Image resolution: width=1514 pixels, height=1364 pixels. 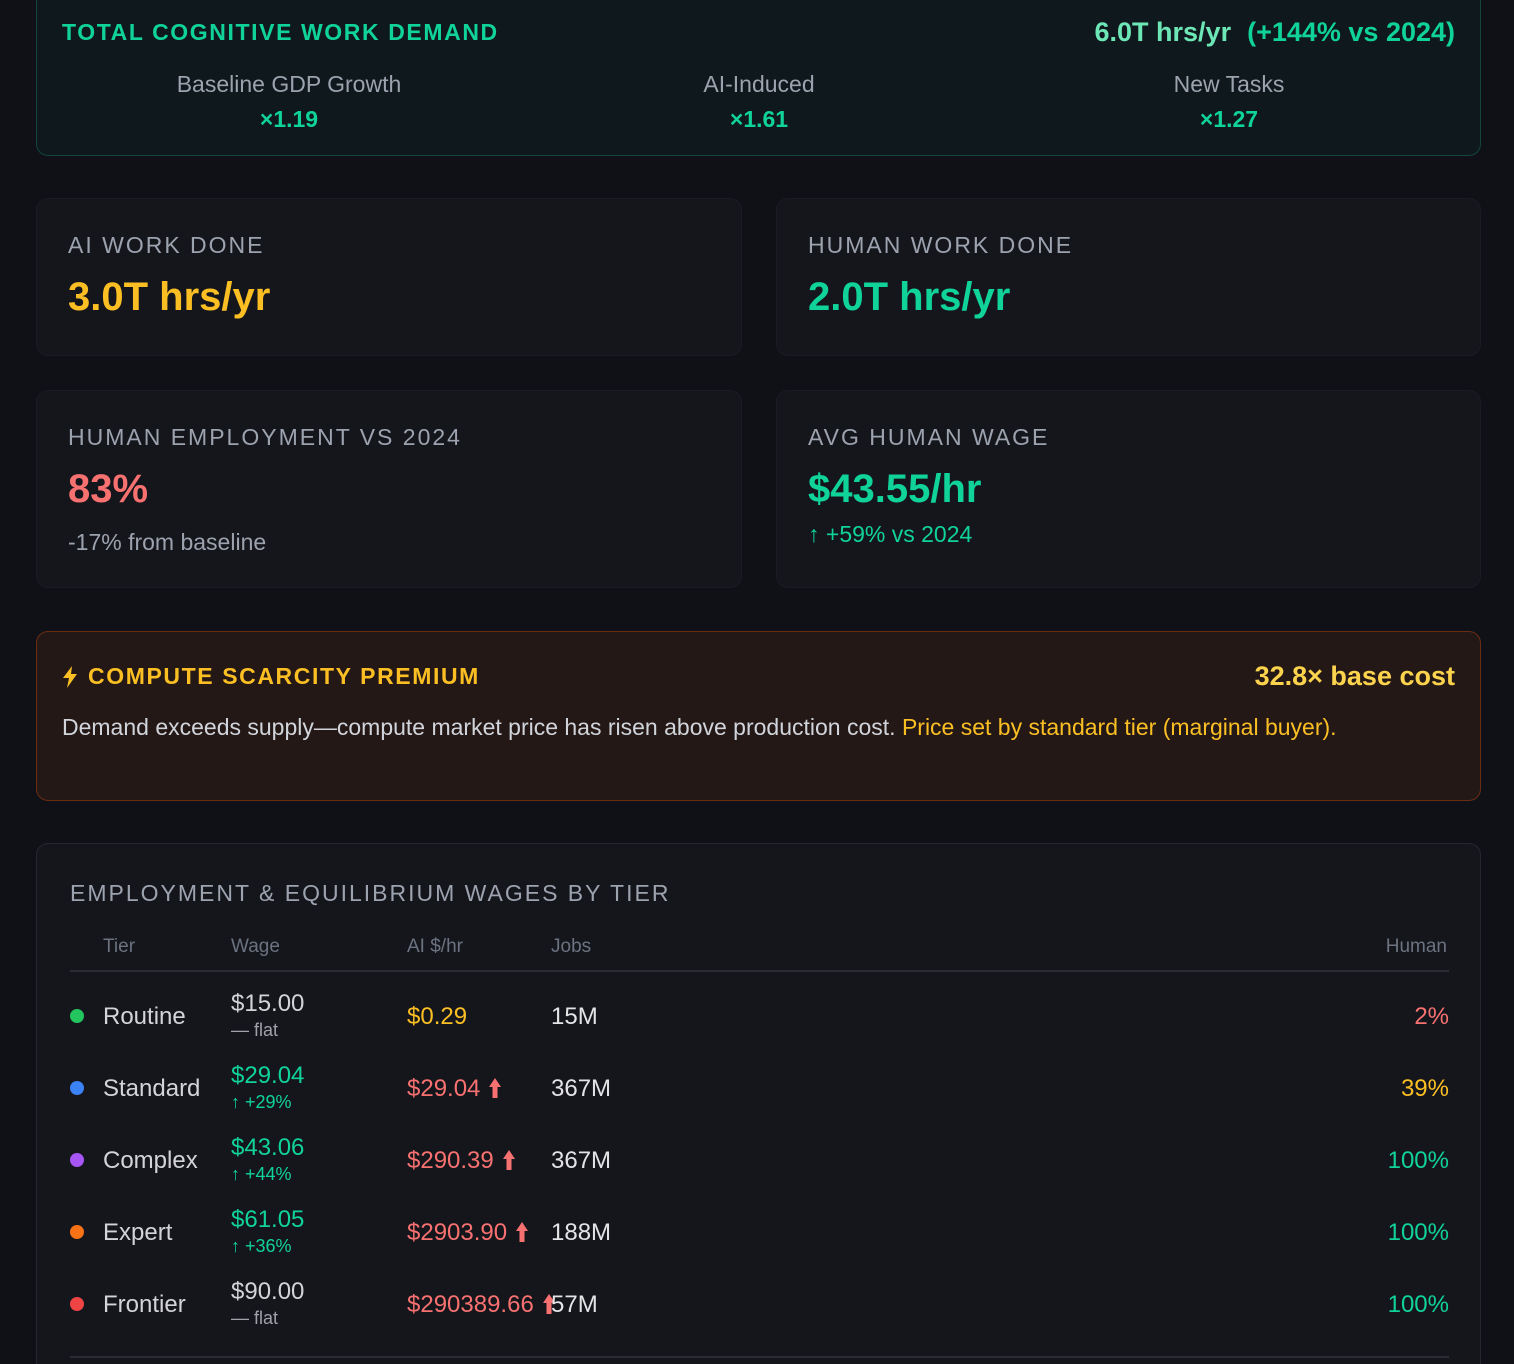 I want to click on human-work-value: 2.0T hrs/yr, so click(x=909, y=297).